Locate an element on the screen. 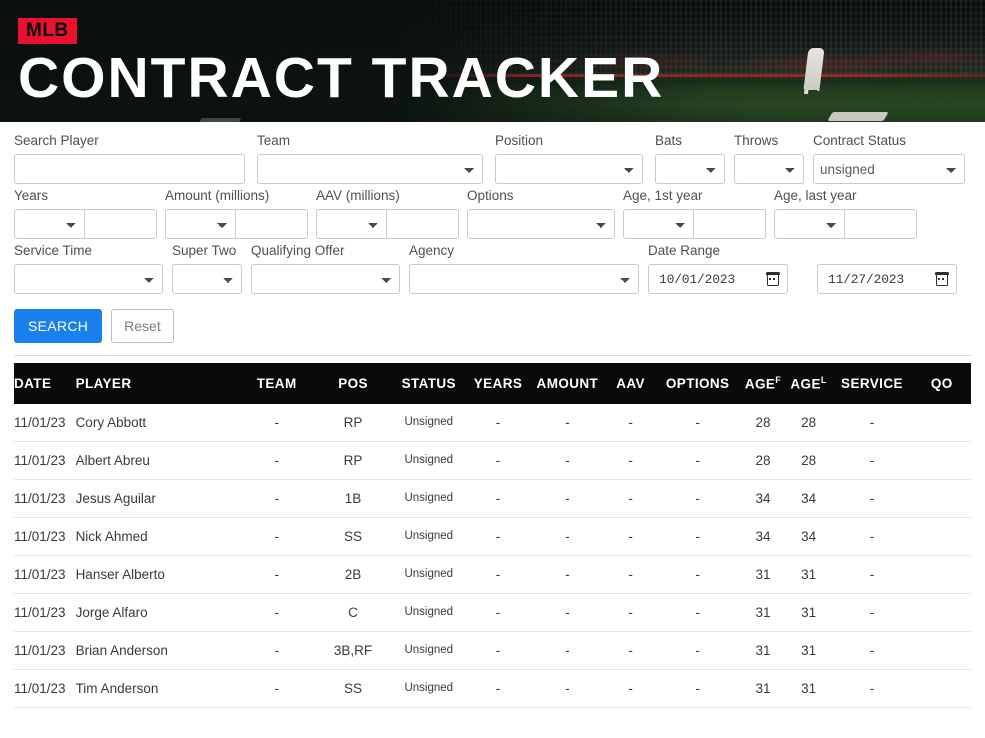 Image resolution: width=985 pixels, height=738 pixels. aav-value-input is located at coordinates (422, 224).